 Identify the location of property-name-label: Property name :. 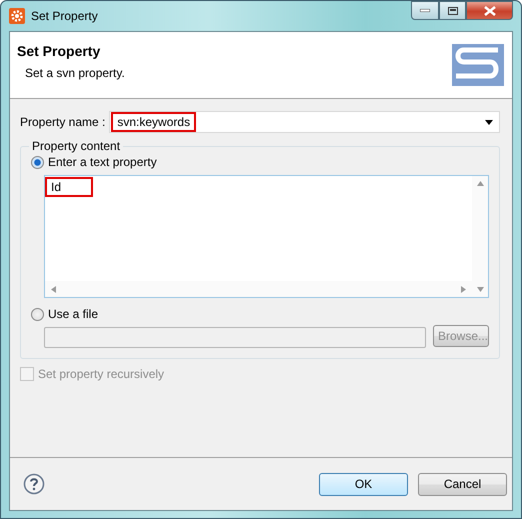
(63, 122).